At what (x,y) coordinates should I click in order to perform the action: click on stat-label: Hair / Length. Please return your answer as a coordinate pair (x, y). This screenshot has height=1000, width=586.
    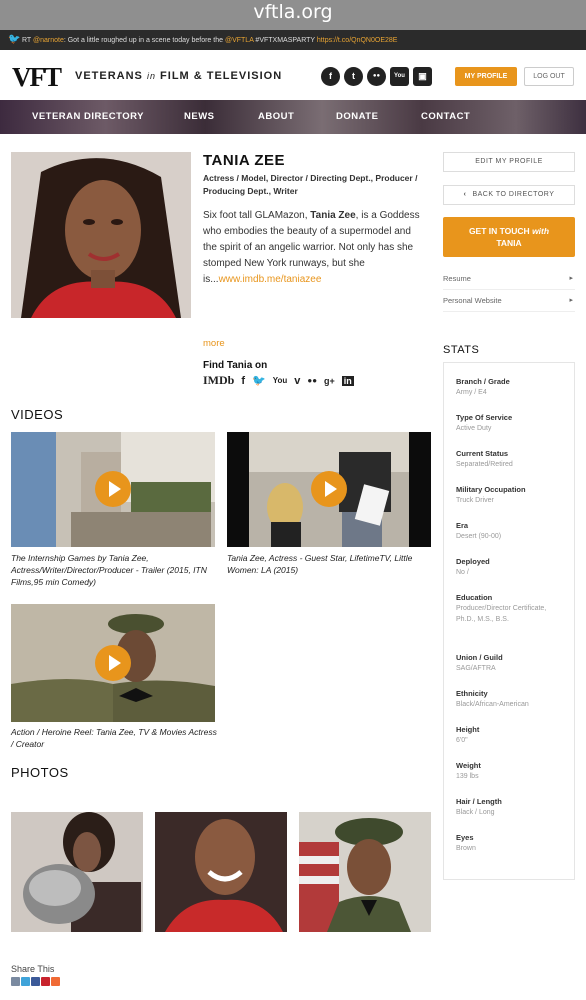
    Looking at the image, I should click on (479, 801).